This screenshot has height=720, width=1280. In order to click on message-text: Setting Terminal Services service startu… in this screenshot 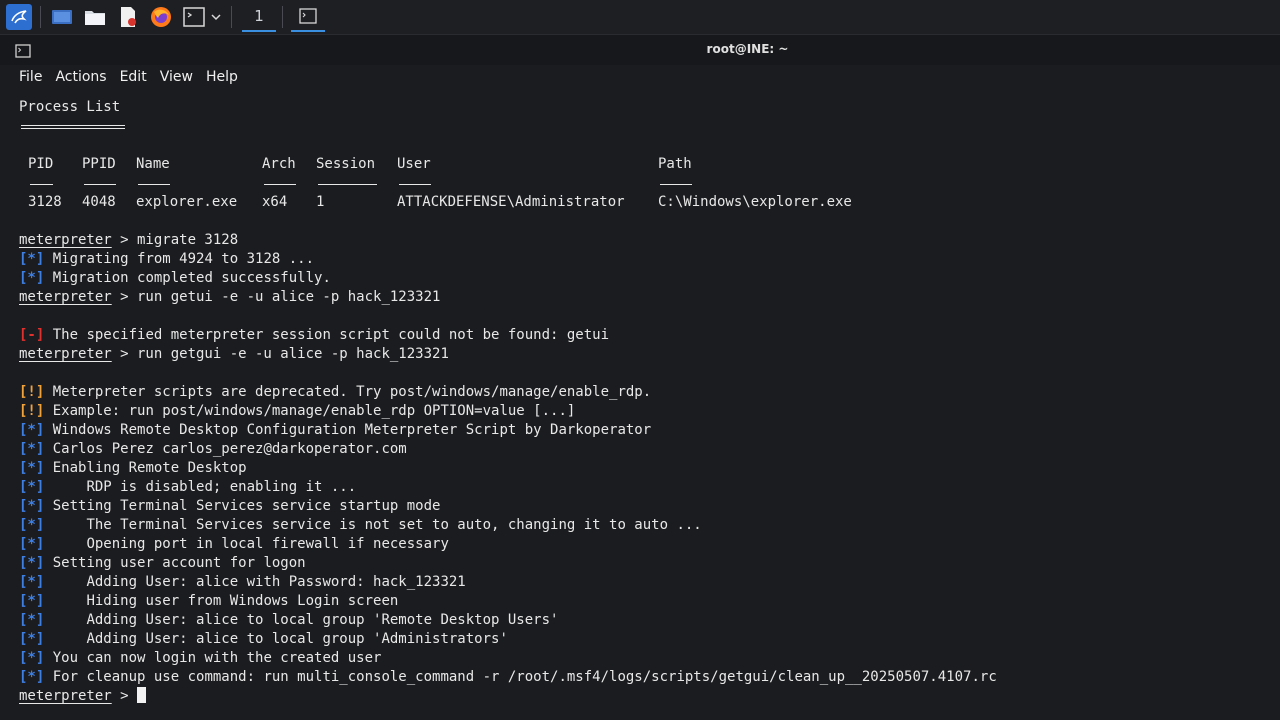, I will do `click(242, 506)`.